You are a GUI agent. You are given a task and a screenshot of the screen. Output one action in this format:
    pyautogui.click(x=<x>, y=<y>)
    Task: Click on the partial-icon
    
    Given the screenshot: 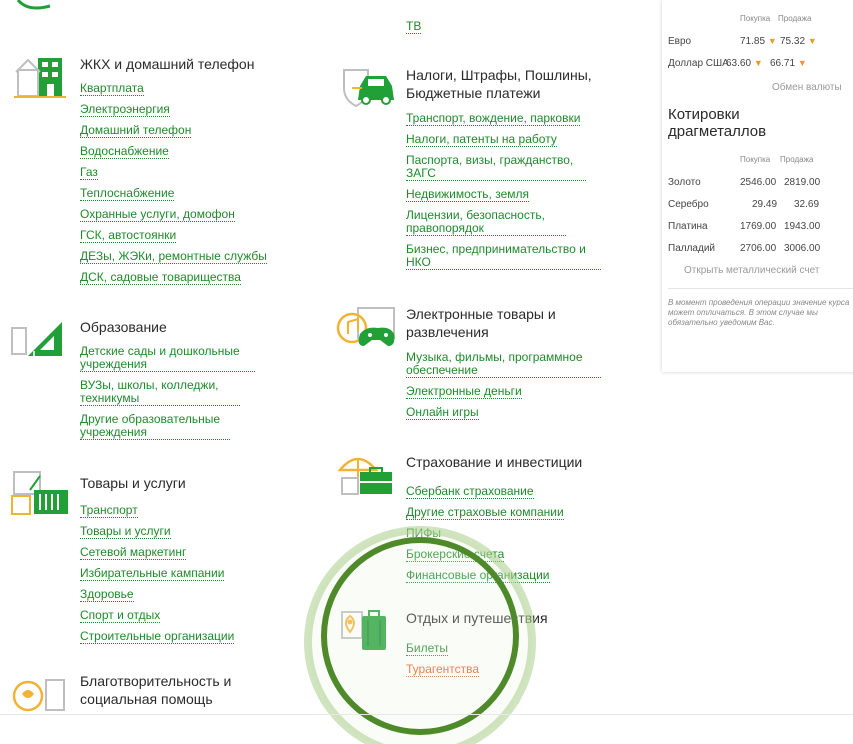 What is the action you would take?
    pyautogui.click(x=33, y=5)
    